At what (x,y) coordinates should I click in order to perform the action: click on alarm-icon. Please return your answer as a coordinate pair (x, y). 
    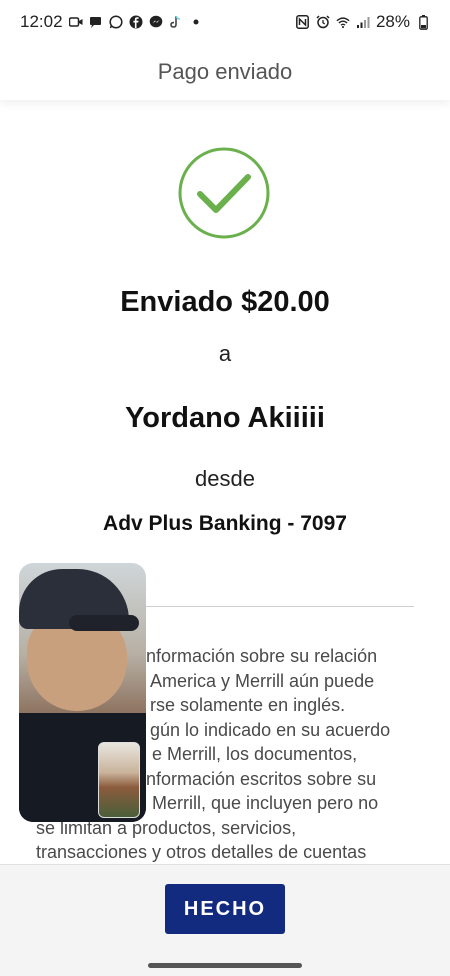
    Looking at the image, I should click on (323, 22).